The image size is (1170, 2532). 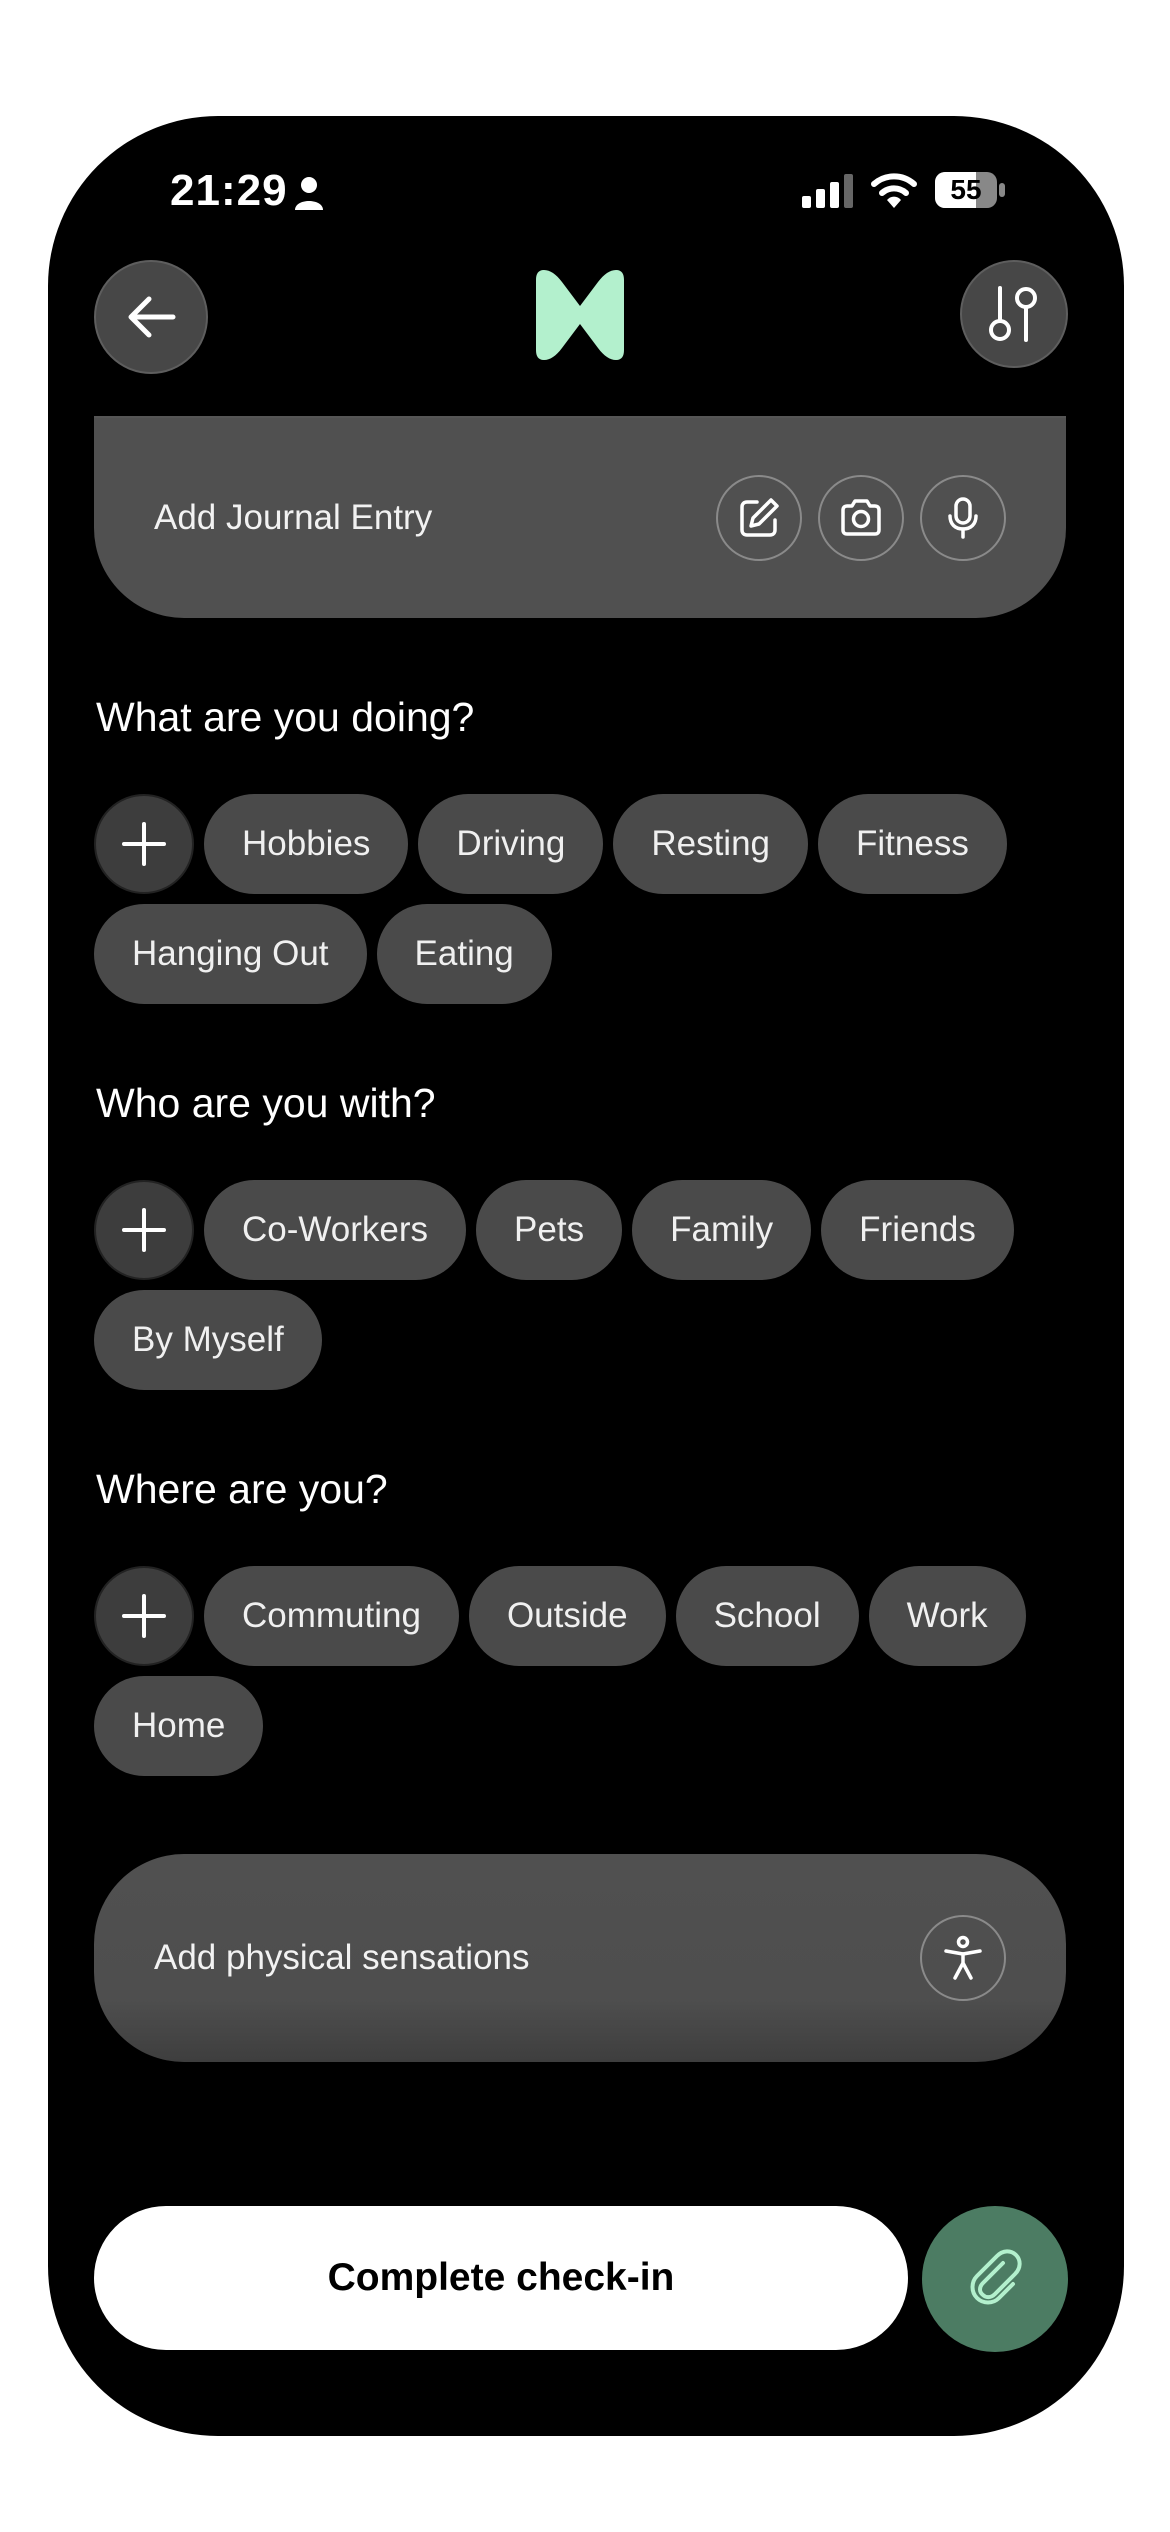 What do you see at coordinates (966, 189) in the screenshot?
I see `battery-level: 55` at bounding box center [966, 189].